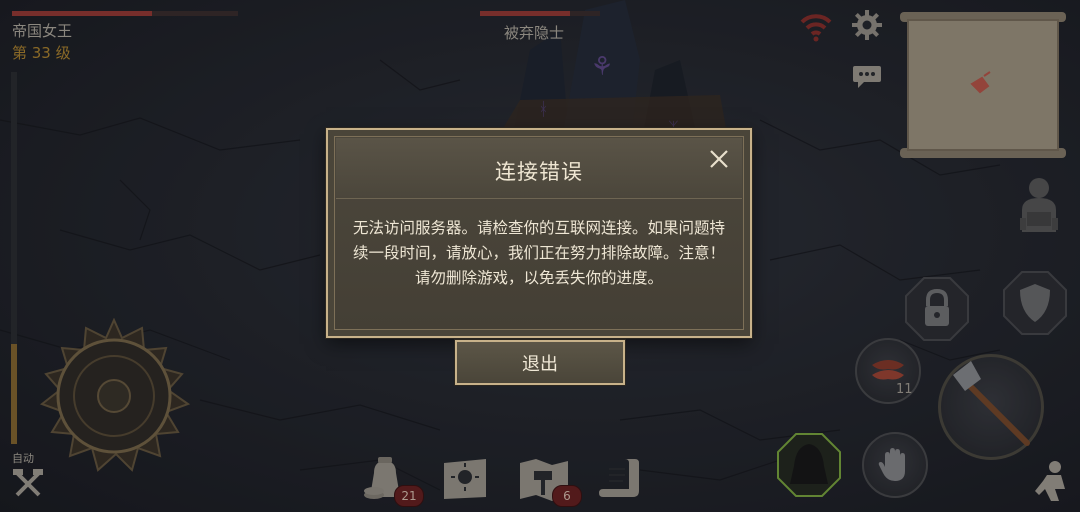 The height and width of the screenshot is (512, 1080). What do you see at coordinates (719, 159) in the screenshot?
I see `close-icon` at bounding box center [719, 159].